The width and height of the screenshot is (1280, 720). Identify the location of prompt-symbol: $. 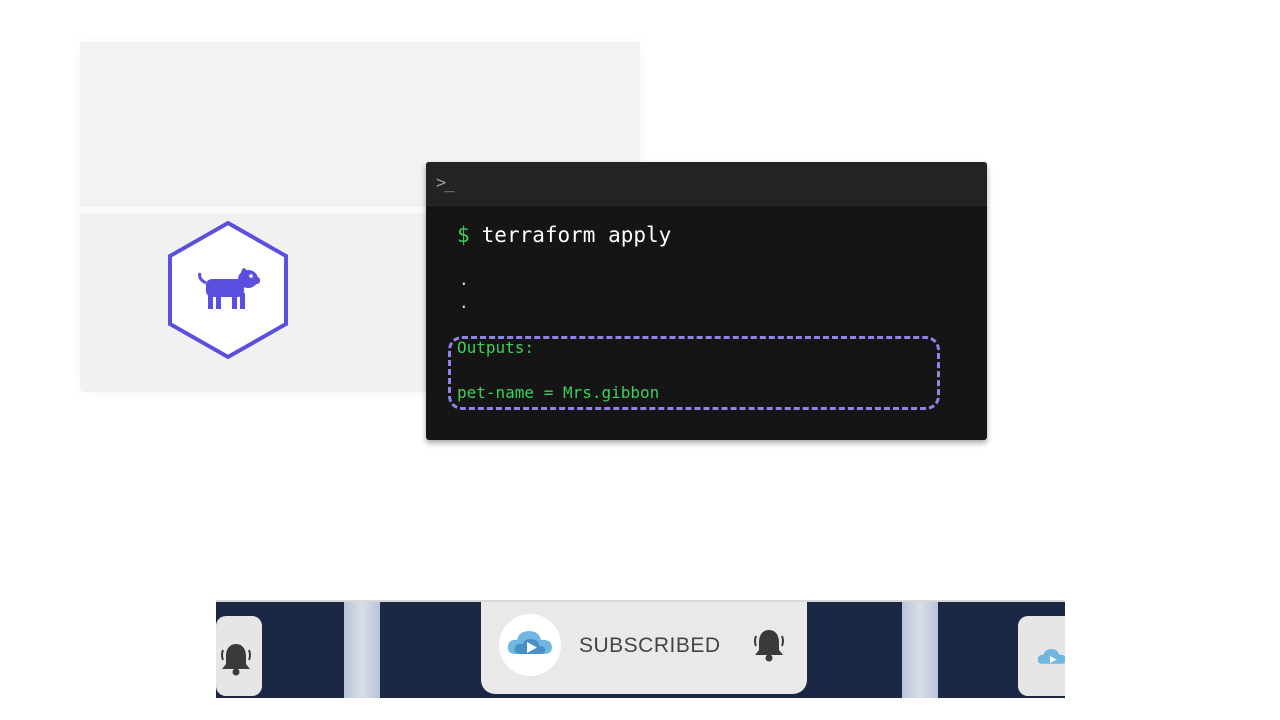
(463, 235).